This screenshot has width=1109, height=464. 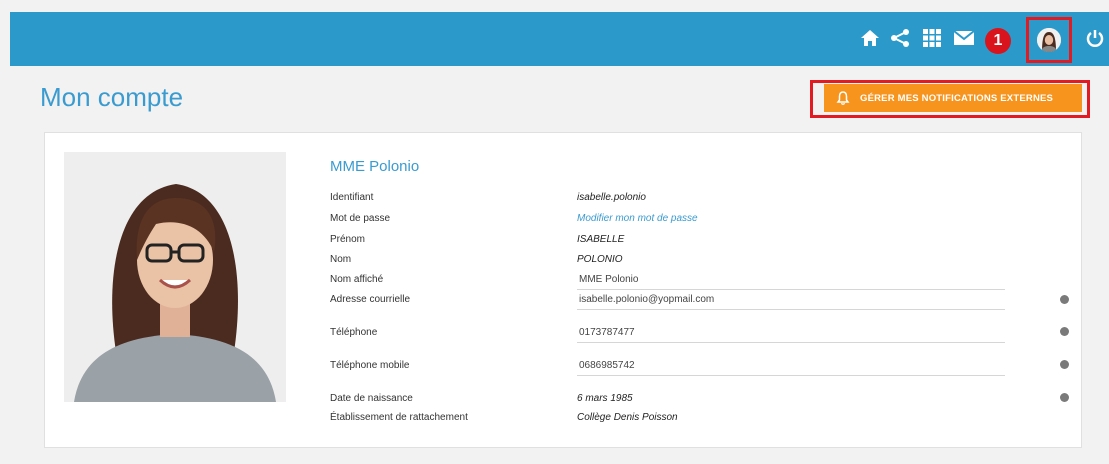 I want to click on birthdate-visibility-toggle, so click(x=1064, y=397).